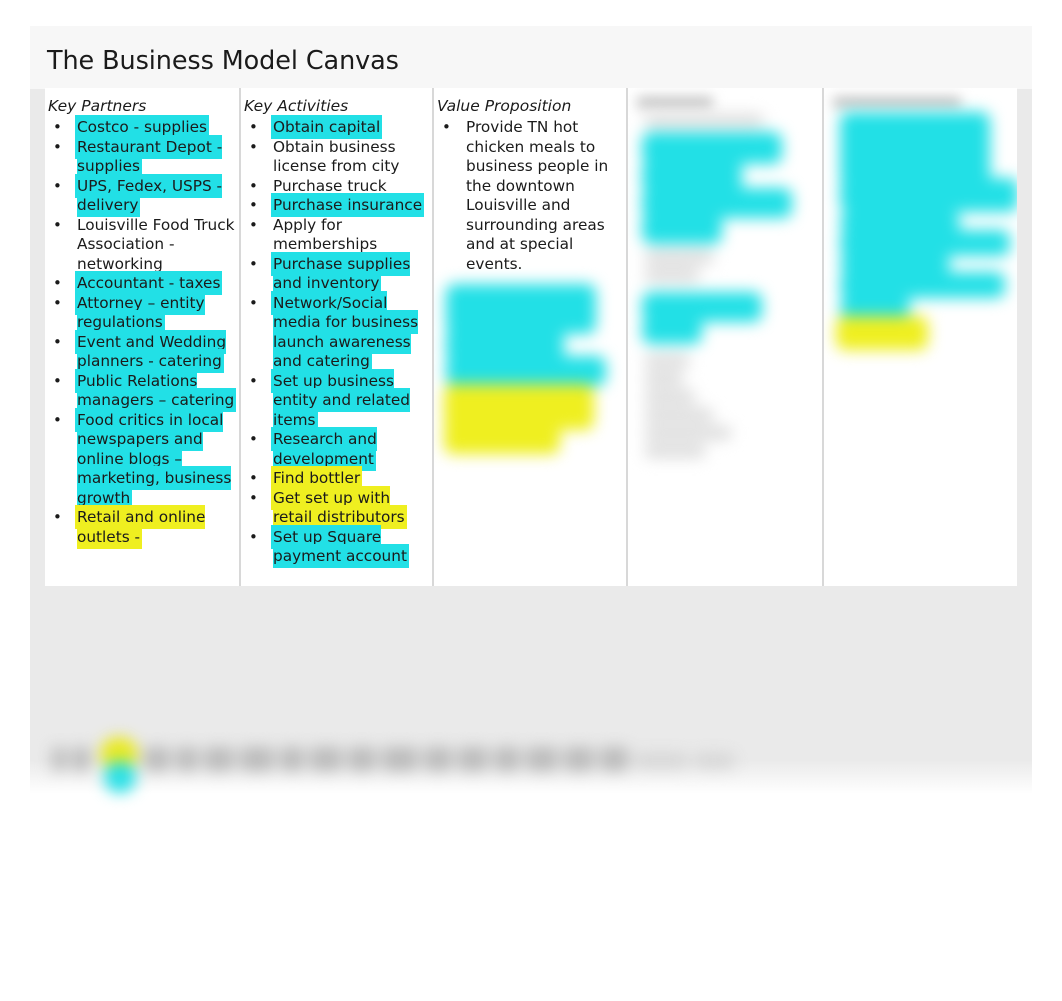 This screenshot has width=1062, height=1001. What do you see at coordinates (142, 283) in the screenshot?
I see `list-item: Accountant - taxes` at bounding box center [142, 283].